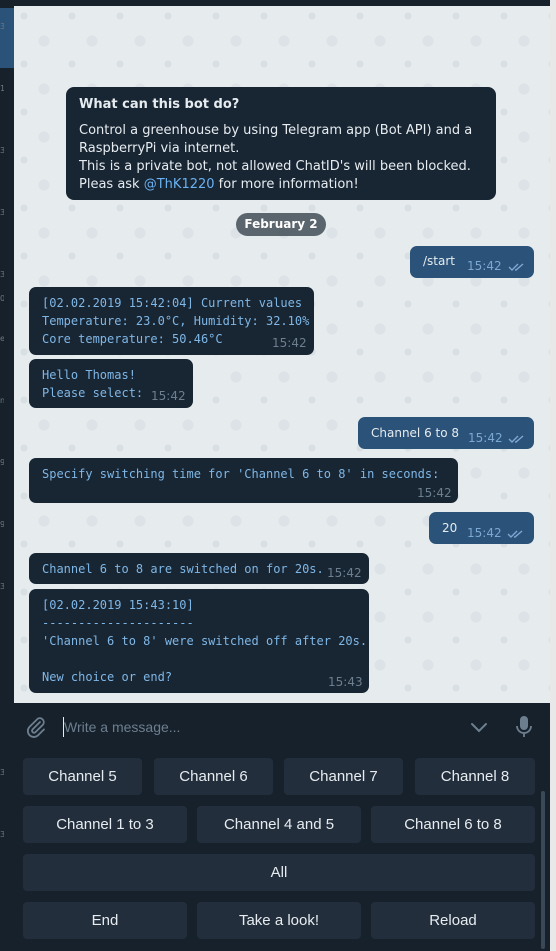 Image resolution: width=556 pixels, height=951 pixels. What do you see at coordinates (111, 184) in the screenshot?
I see `bot-info-text: Pleas ask` at bounding box center [111, 184].